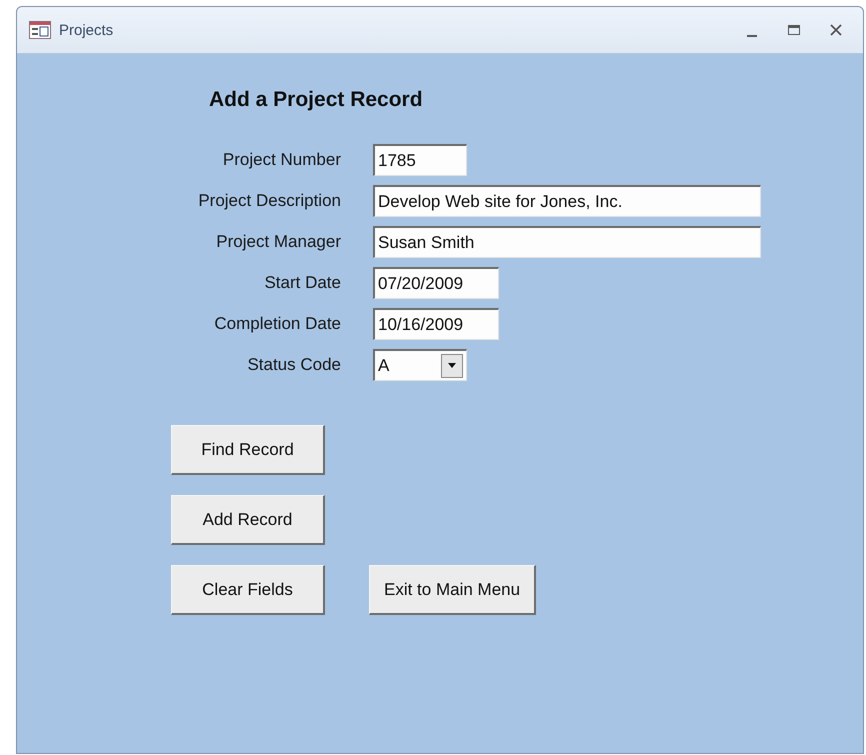  Describe the element at coordinates (567, 201) in the screenshot. I see `input-field: Develop Web site for Jones, Inc.` at that location.